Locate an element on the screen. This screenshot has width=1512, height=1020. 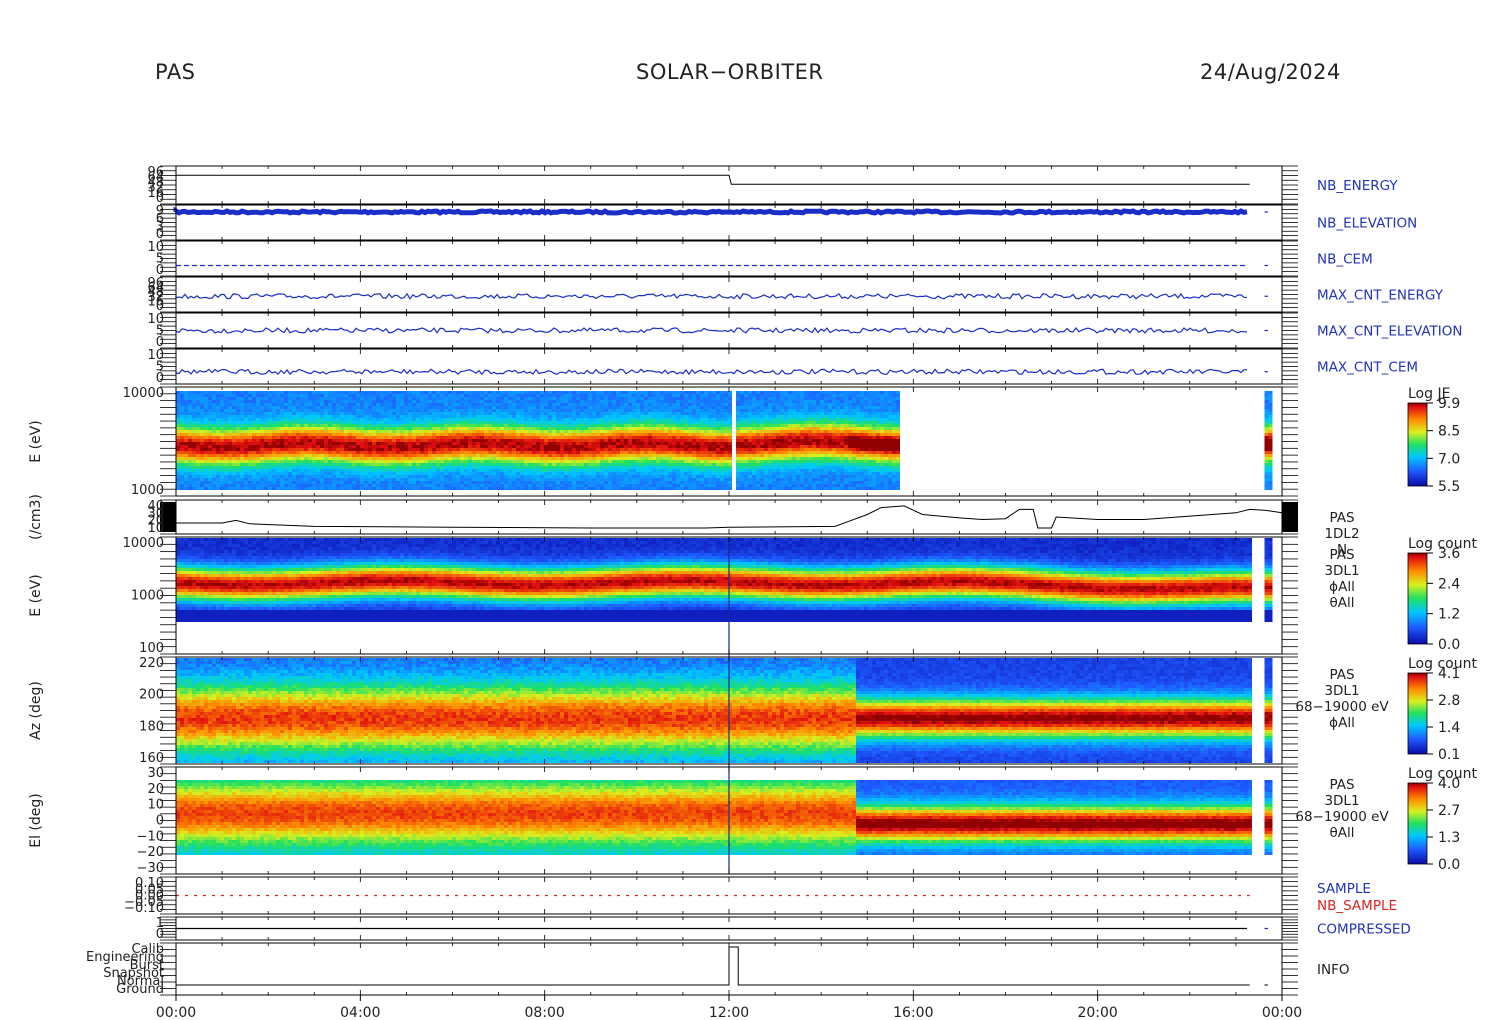
panel-frame-nb_energy is located at coordinates (729, 185).